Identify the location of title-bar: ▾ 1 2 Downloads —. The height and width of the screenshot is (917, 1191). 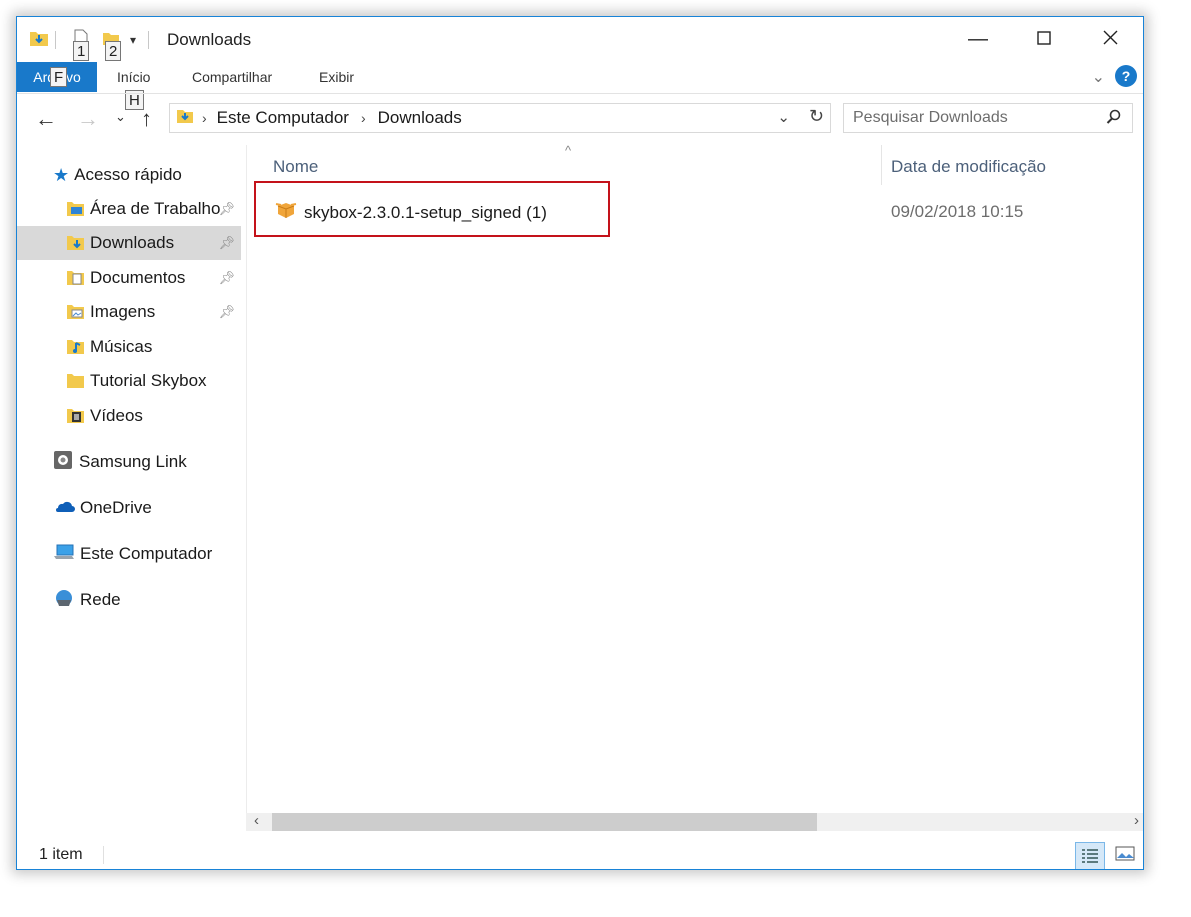
(580, 39).